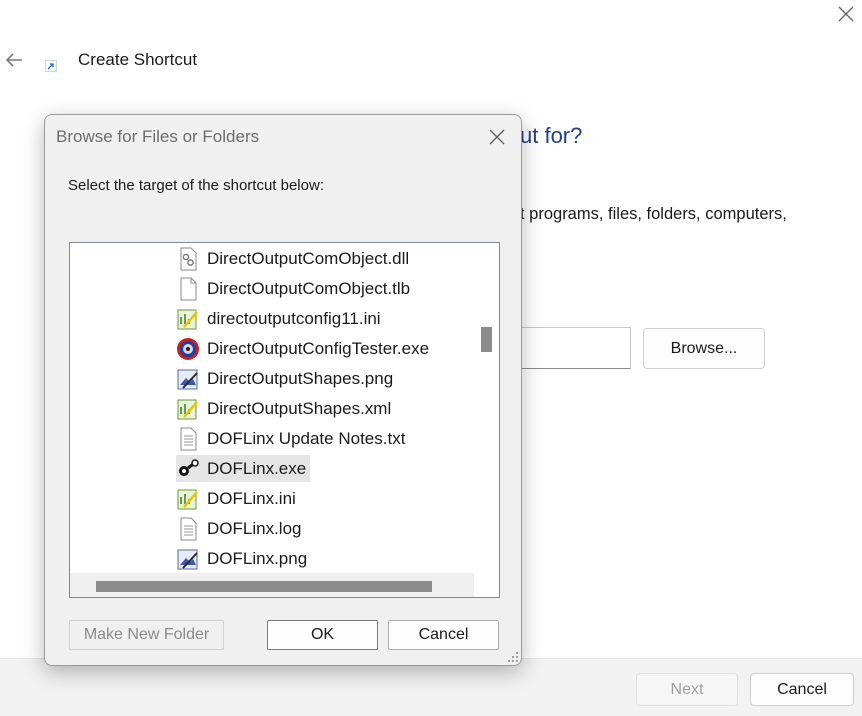  I want to click on tree-item: DirectOutputComObject.tlb, so click(293, 288).